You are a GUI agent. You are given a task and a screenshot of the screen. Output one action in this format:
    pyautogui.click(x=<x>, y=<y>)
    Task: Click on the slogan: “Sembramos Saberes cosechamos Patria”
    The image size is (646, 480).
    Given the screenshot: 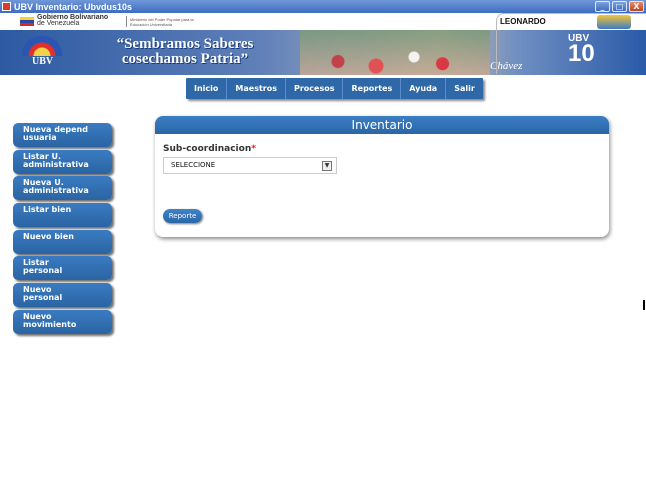 What is the action you would take?
    pyautogui.click(x=185, y=52)
    